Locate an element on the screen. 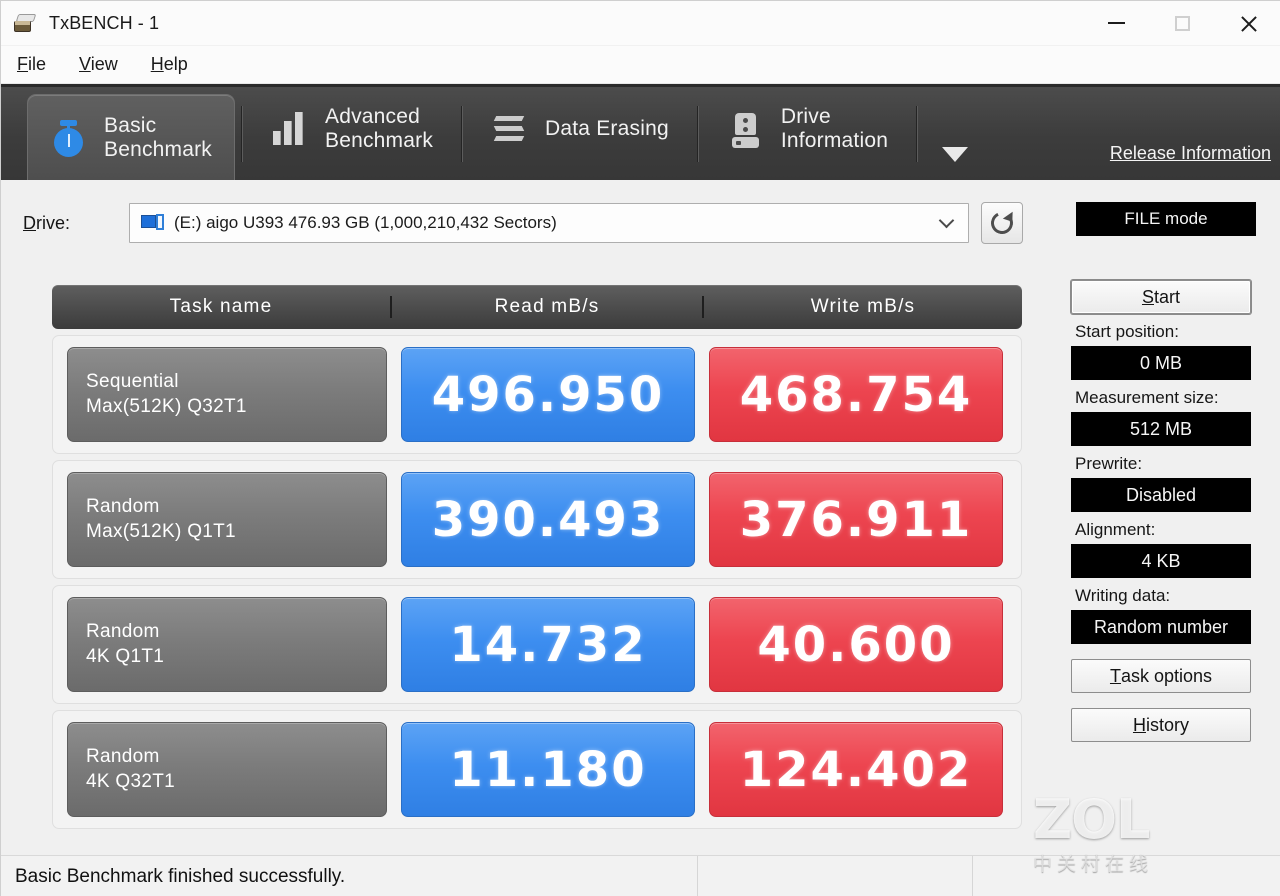 The image size is (1280, 896). tab-basic-line2: Benchmark is located at coordinates (158, 149).